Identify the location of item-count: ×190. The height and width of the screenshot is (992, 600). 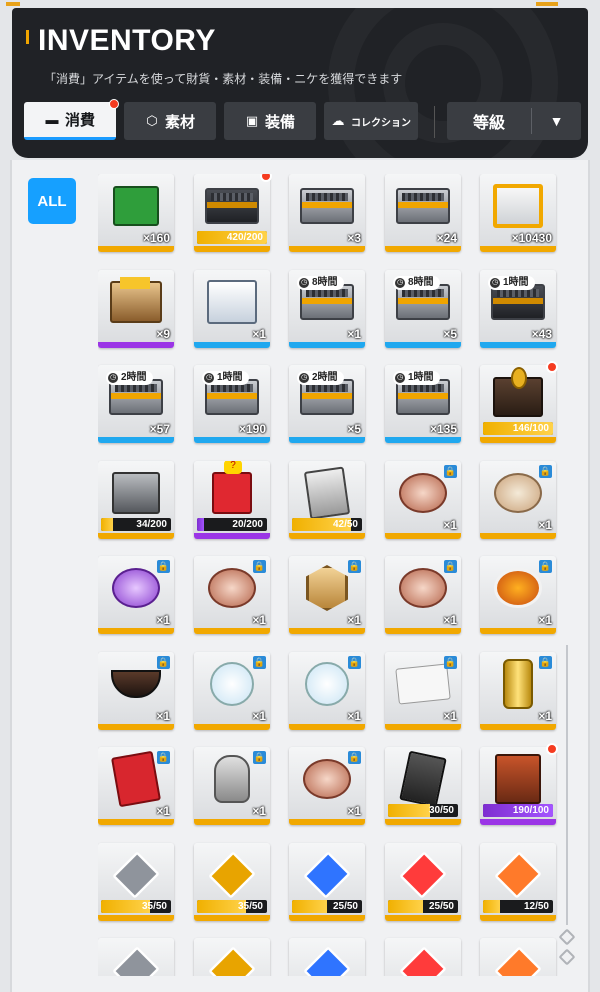
(252, 429).